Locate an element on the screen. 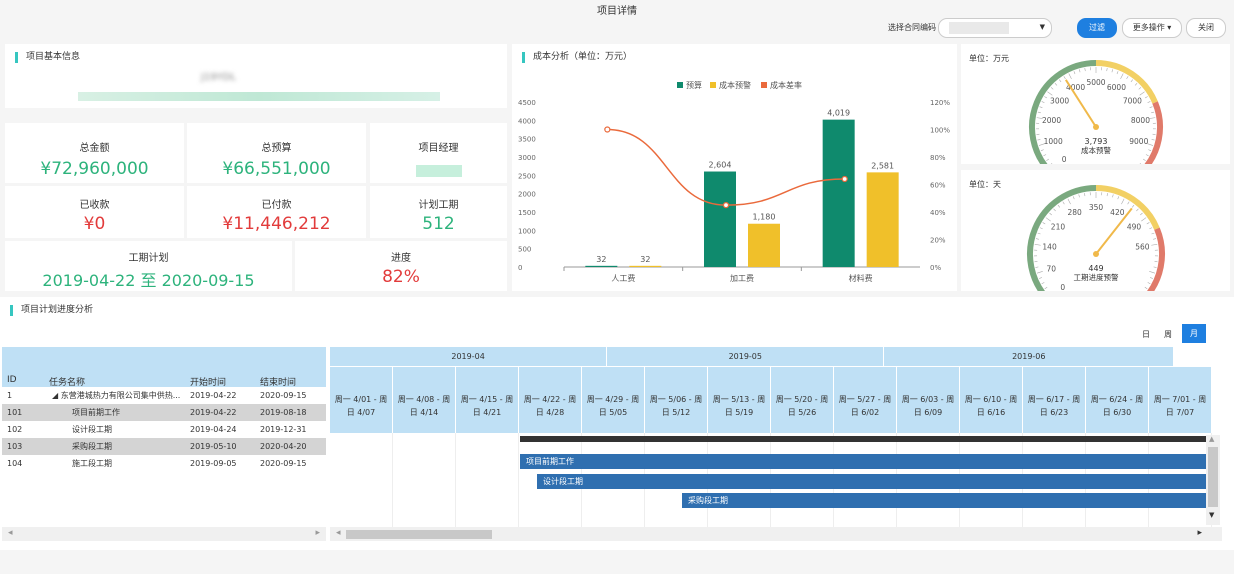 The width and height of the screenshot is (1234, 574). y-tick-label: 0 is located at coordinates (520, 268).